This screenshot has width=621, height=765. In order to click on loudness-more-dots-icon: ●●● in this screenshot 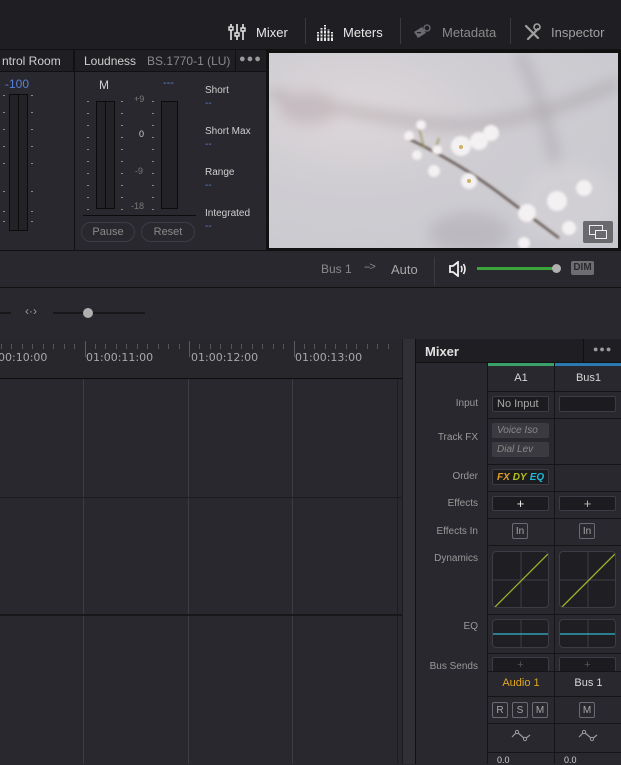, I will do `click(250, 59)`.